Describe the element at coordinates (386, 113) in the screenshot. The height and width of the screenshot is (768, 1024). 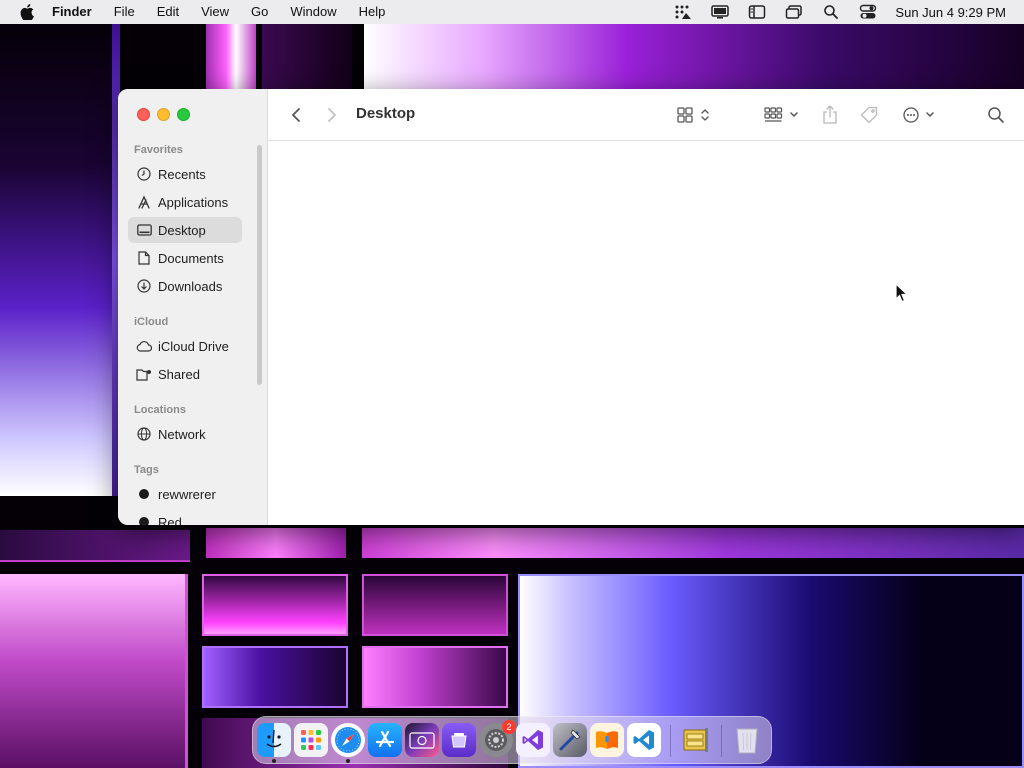
I see `window-title: Desktop` at that location.